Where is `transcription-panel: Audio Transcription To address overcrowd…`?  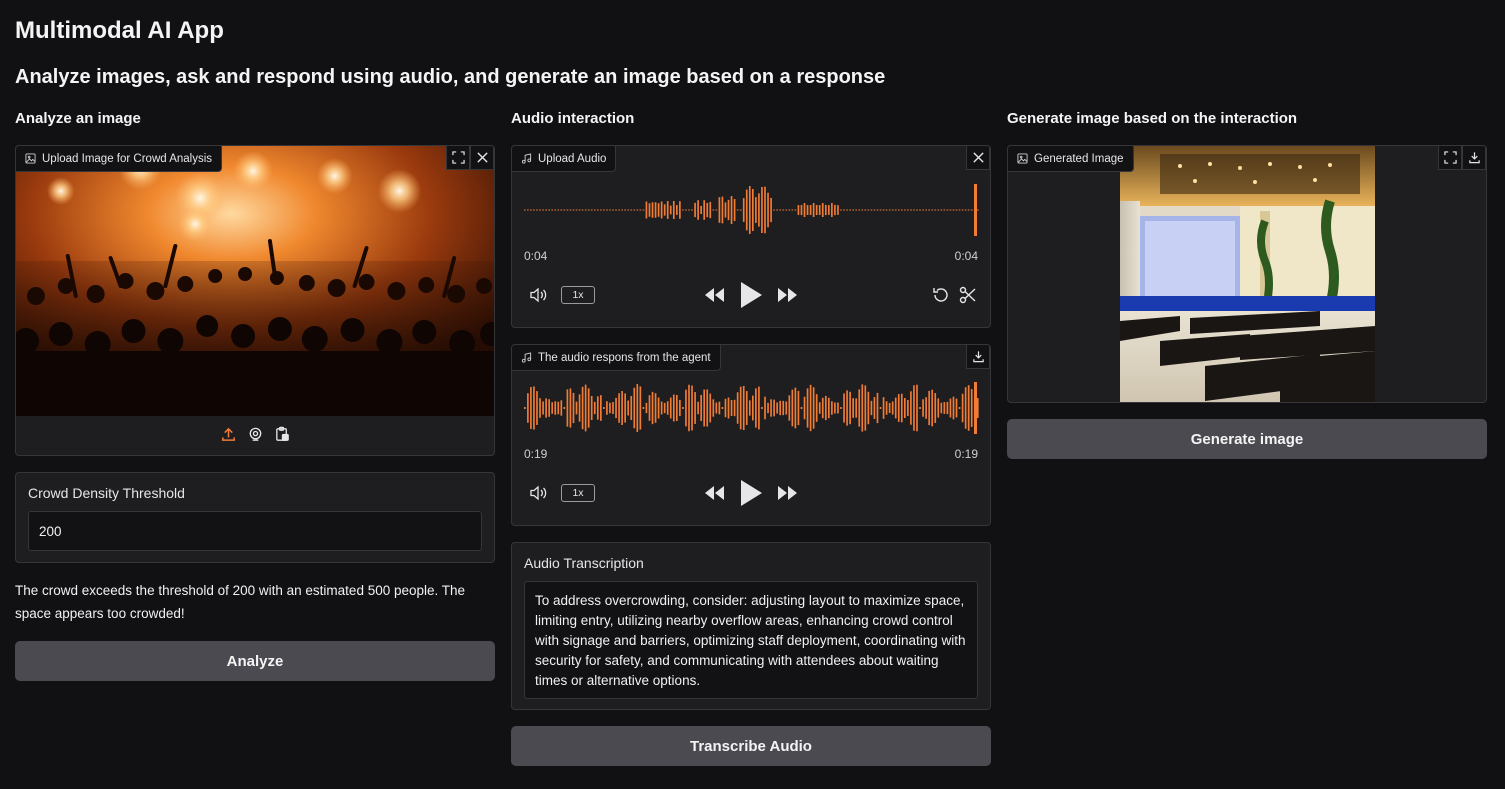 transcription-panel: Audio Transcription To address overcrowd… is located at coordinates (751, 626).